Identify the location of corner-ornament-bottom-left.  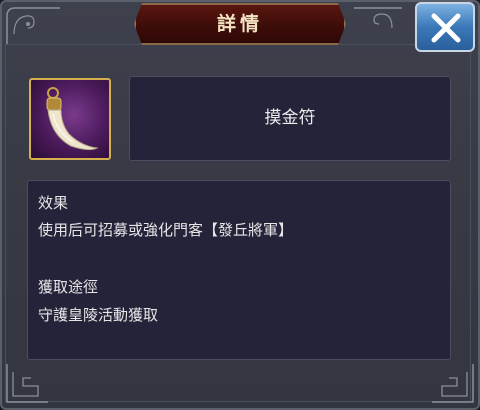
(27, 383).